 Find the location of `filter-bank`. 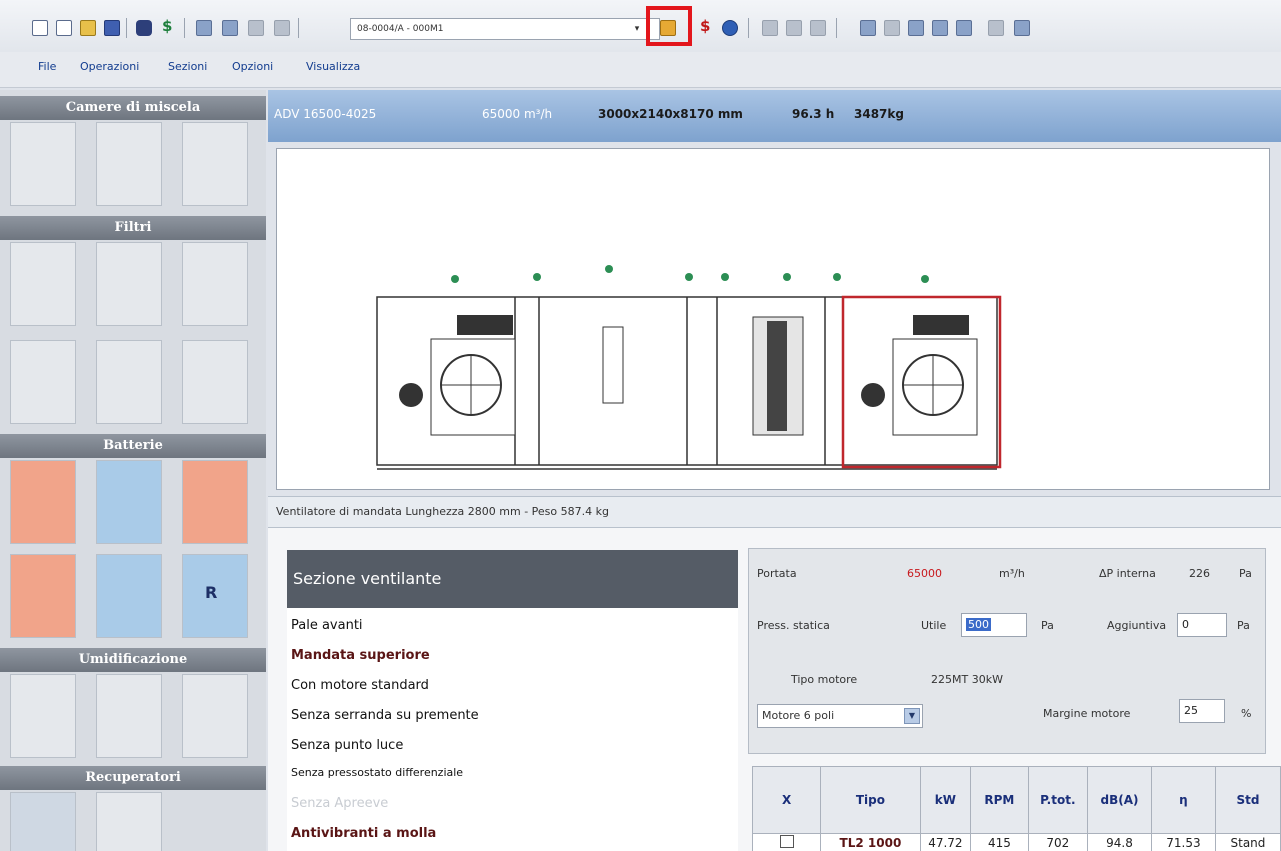

filter-bank is located at coordinates (613, 365).